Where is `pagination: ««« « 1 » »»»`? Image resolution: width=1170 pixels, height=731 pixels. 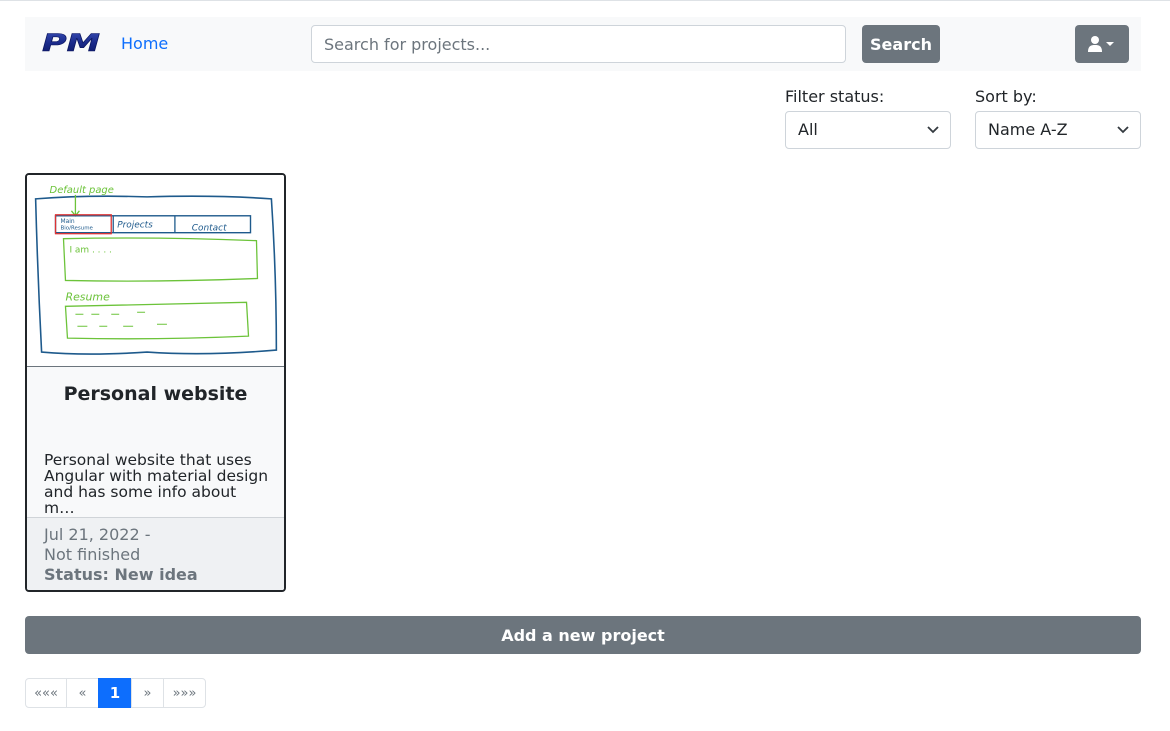
pagination: ««« « 1 » »»» is located at coordinates (115, 693).